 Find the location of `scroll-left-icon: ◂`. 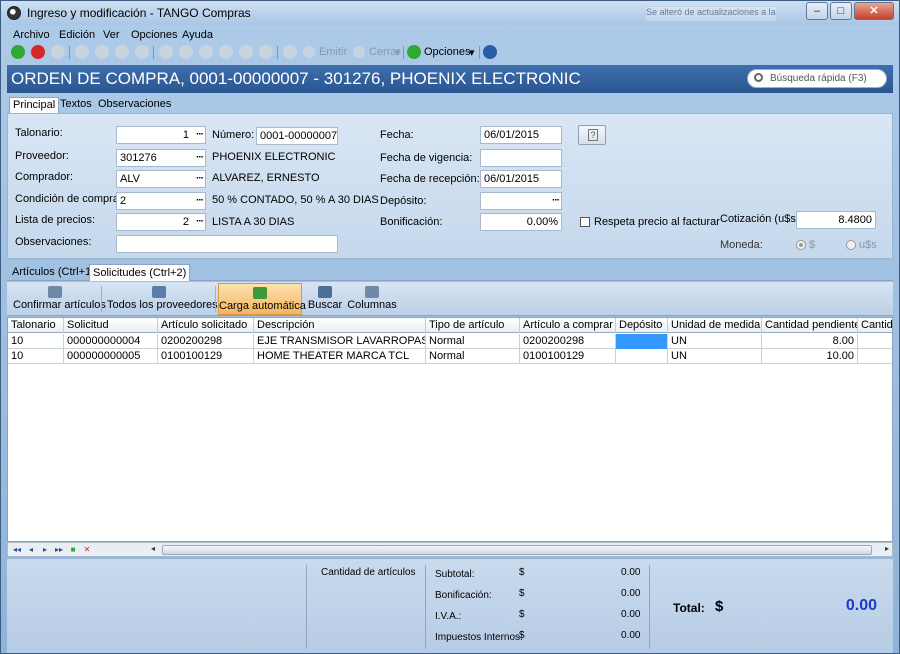

scroll-left-icon: ◂ is located at coordinates (153, 549).